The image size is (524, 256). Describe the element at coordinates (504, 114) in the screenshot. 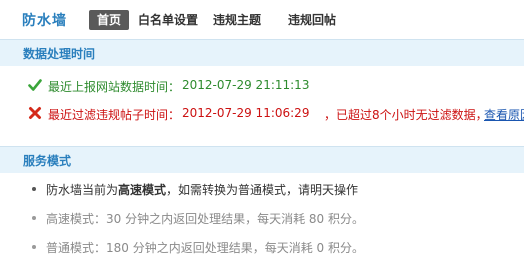

I see `view-reason-link: 查看原因` at that location.